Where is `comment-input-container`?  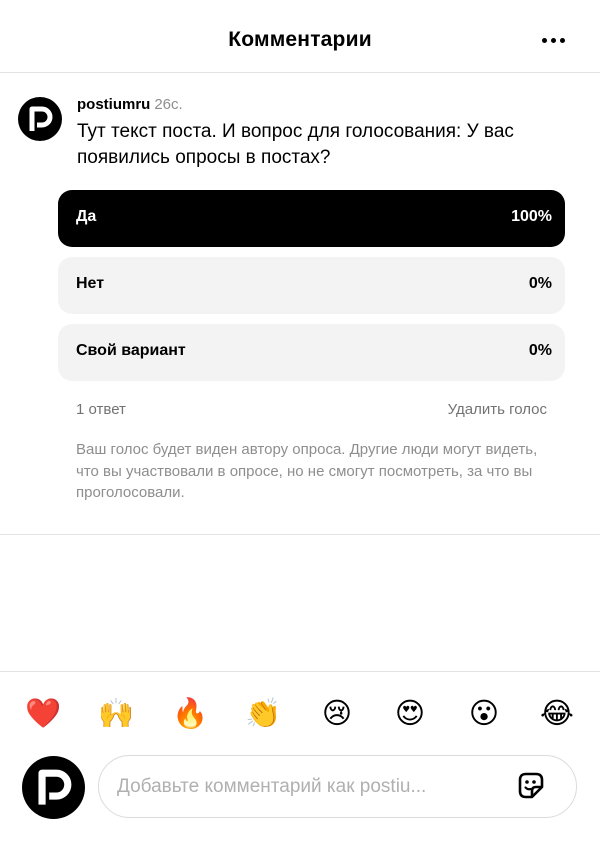 comment-input-container is located at coordinates (337, 786).